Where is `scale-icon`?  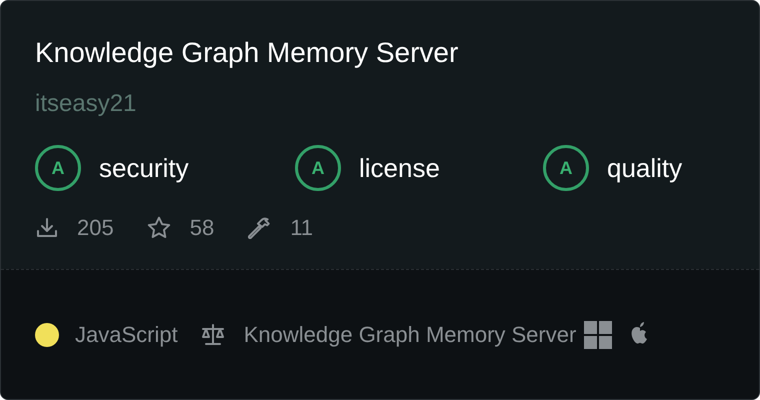 scale-icon is located at coordinates (213, 334).